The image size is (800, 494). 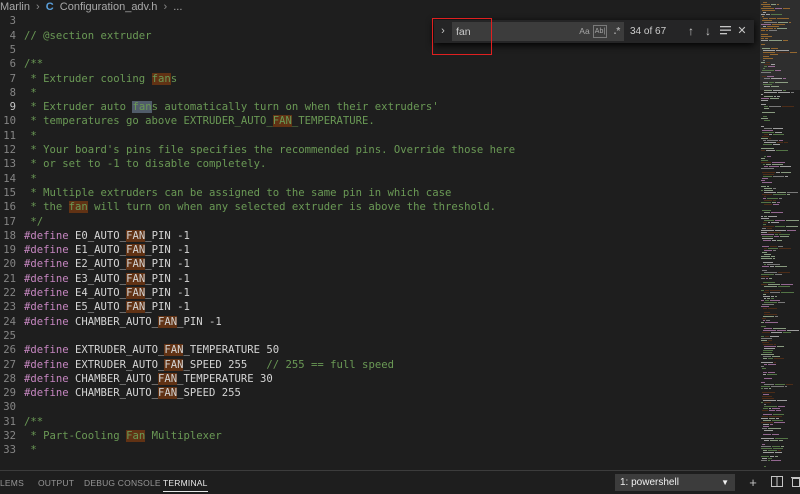 I want to click on code-line: 33 *, so click(x=380, y=450).